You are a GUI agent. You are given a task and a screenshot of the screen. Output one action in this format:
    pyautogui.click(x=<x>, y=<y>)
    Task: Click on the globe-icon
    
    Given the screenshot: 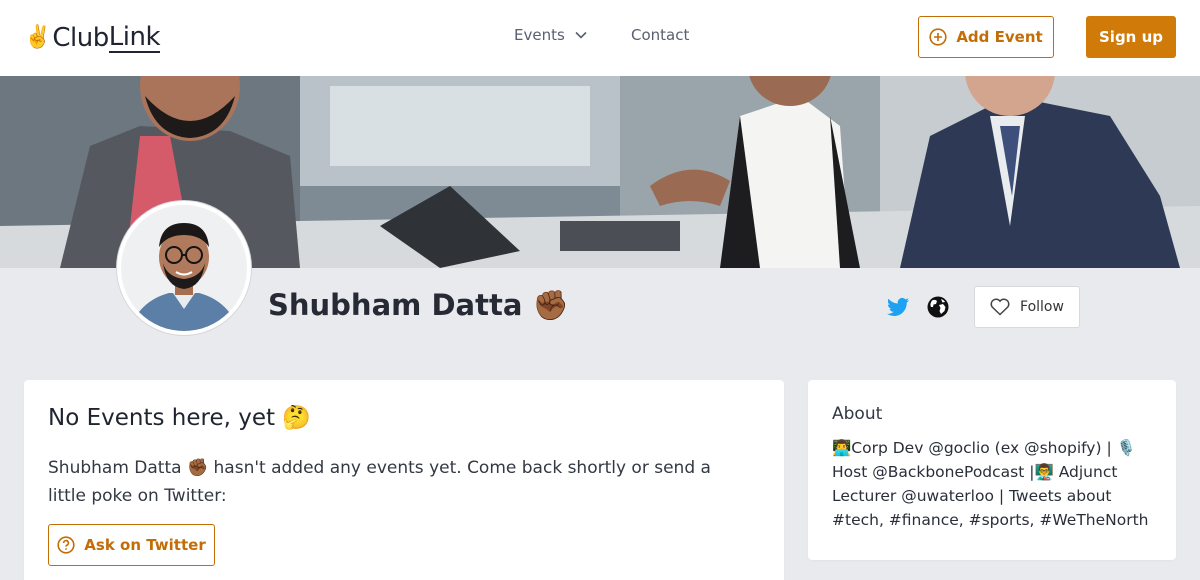 What is the action you would take?
    pyautogui.click(x=938, y=307)
    